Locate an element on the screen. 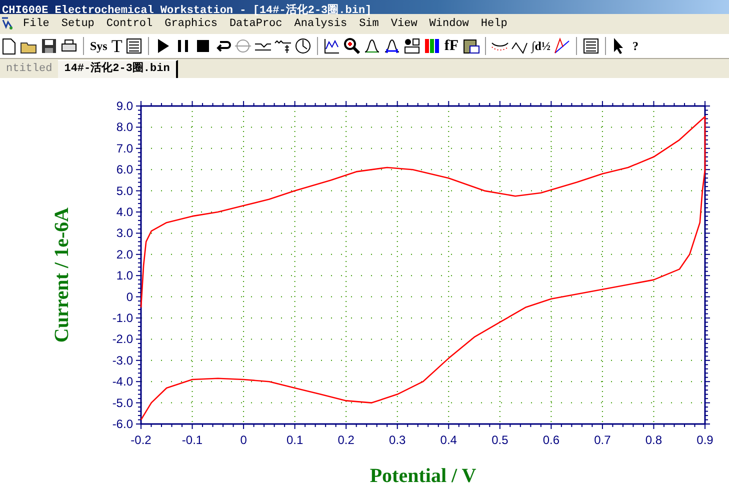 The image size is (729, 486). peak-icon is located at coordinates (372, 46).